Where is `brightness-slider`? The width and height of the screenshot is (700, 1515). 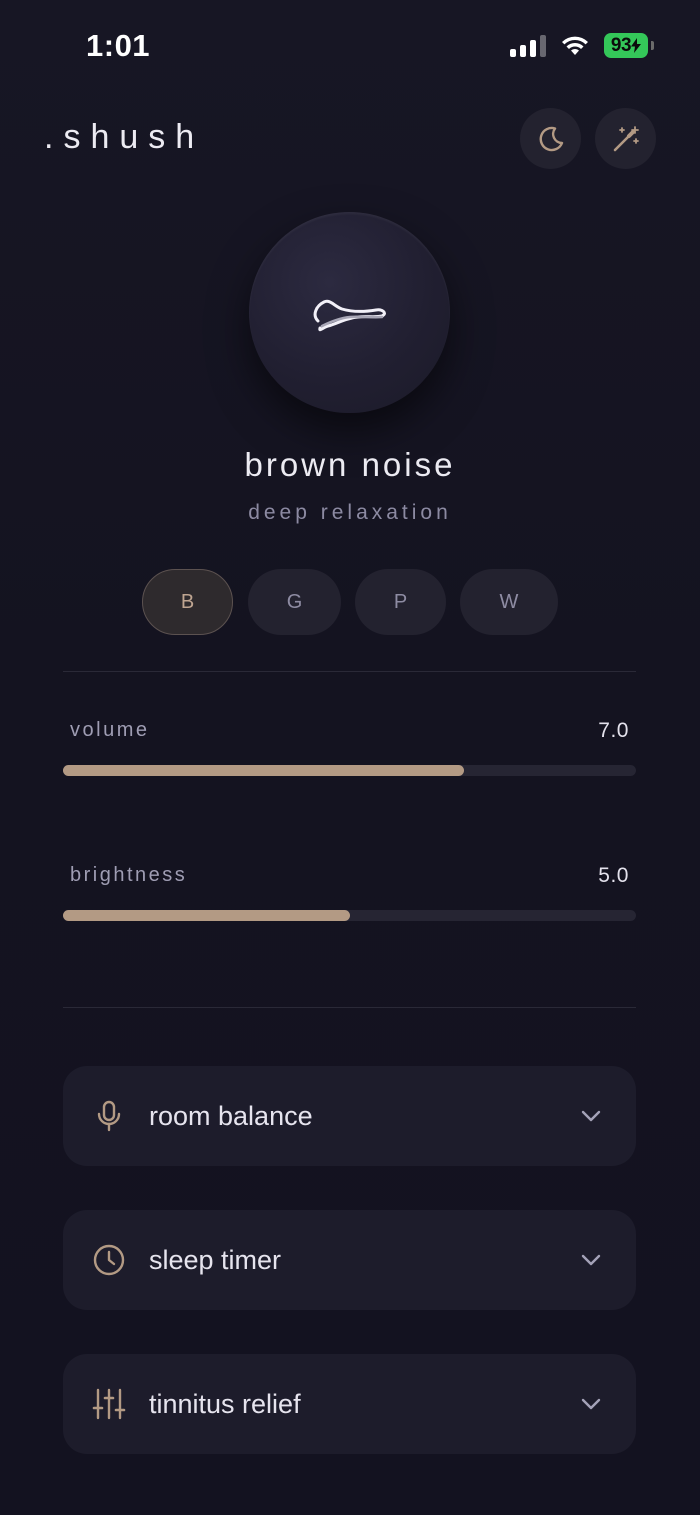
brightness-slider is located at coordinates (349, 915).